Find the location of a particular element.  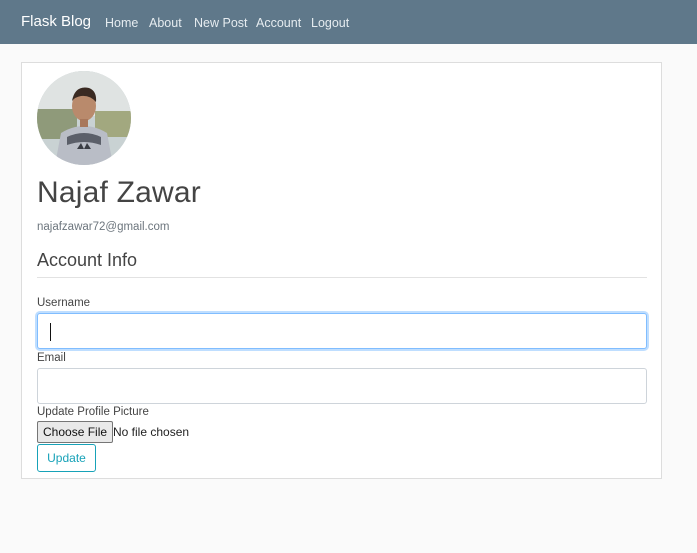

username-label: Username is located at coordinates (64, 303).